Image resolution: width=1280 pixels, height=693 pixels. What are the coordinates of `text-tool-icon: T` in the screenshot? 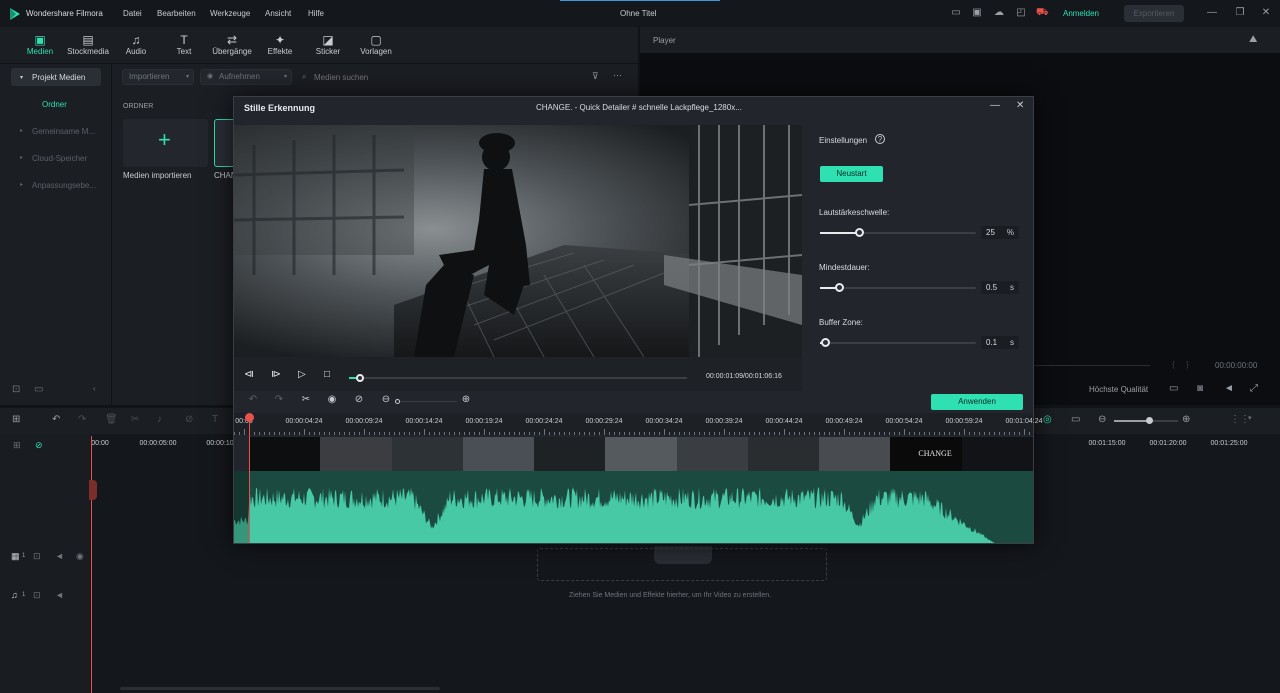 It's located at (215, 419).